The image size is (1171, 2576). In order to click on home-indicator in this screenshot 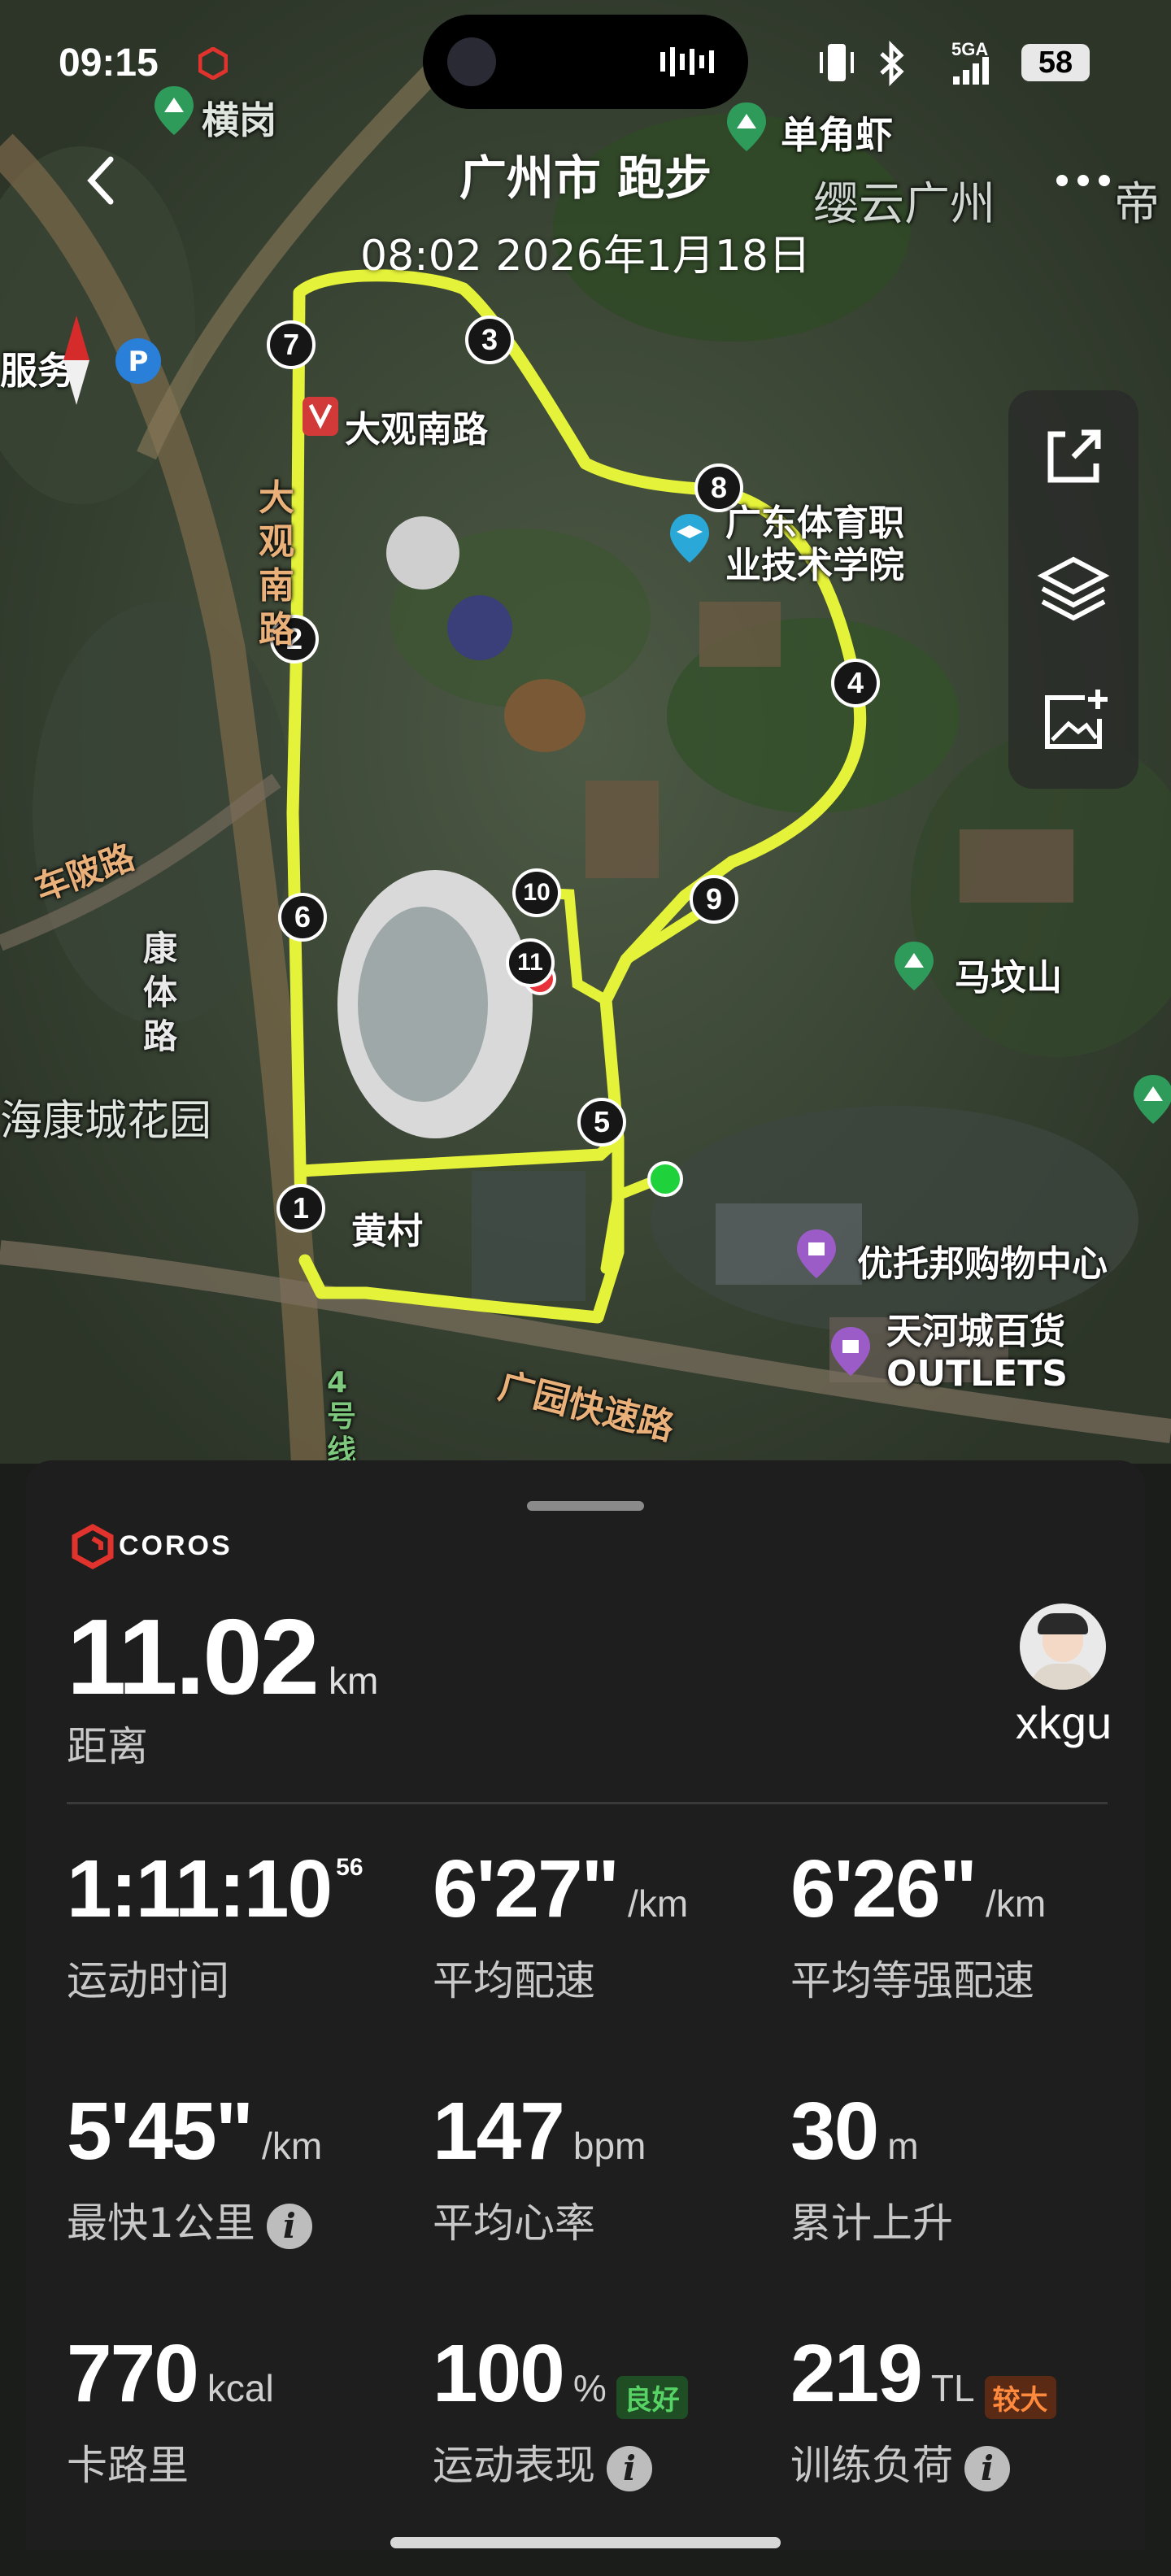, I will do `click(585, 2543)`.